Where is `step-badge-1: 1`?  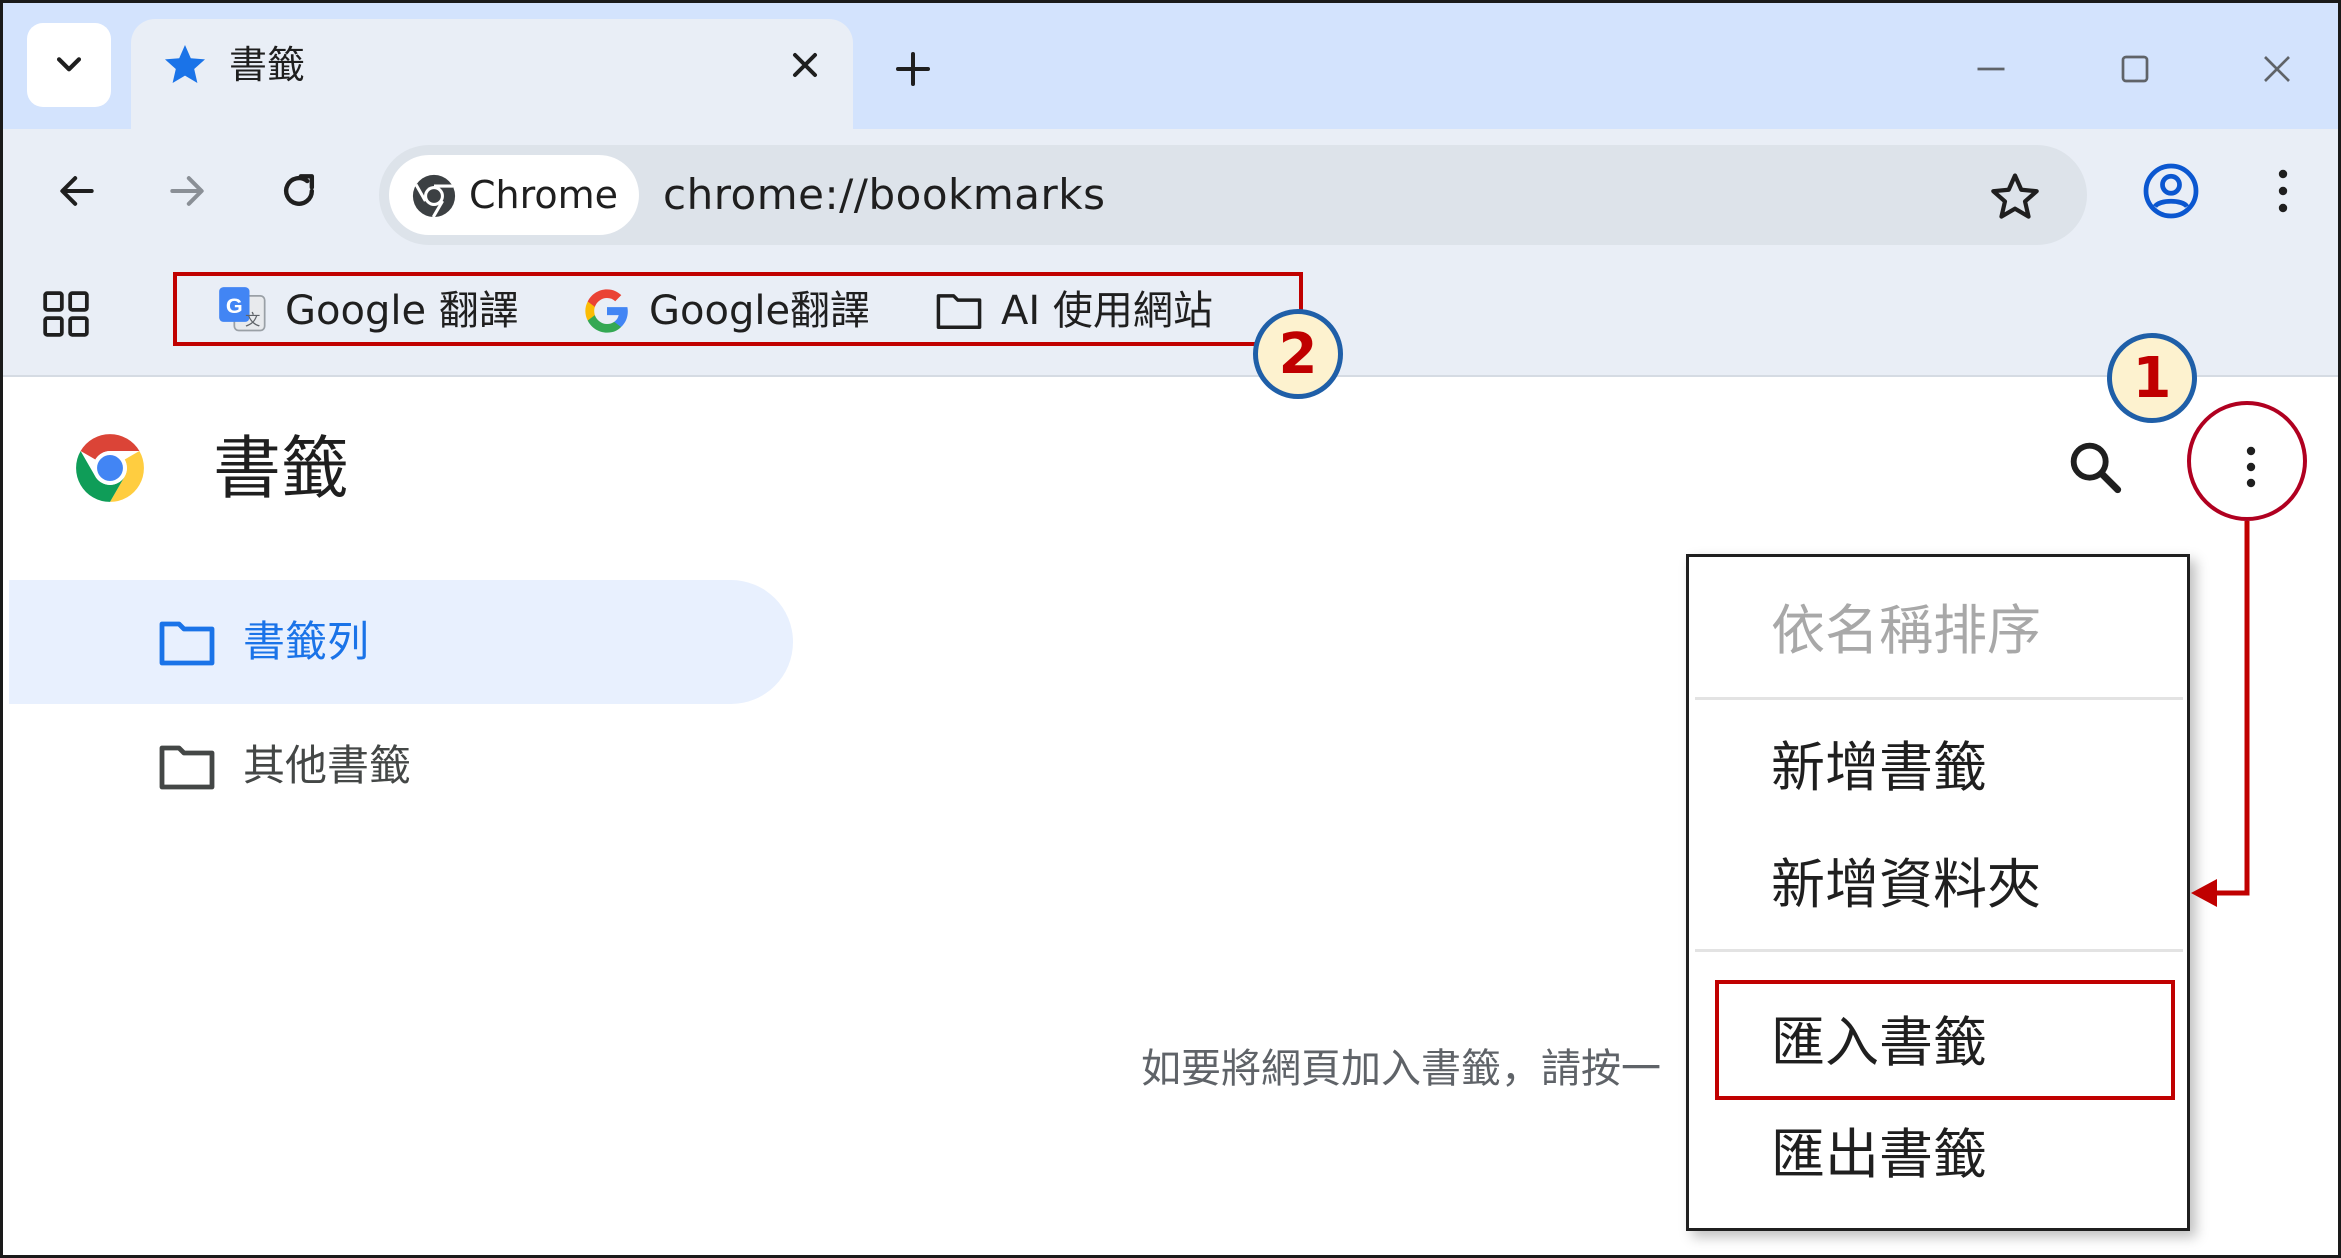 step-badge-1: 1 is located at coordinates (2152, 378).